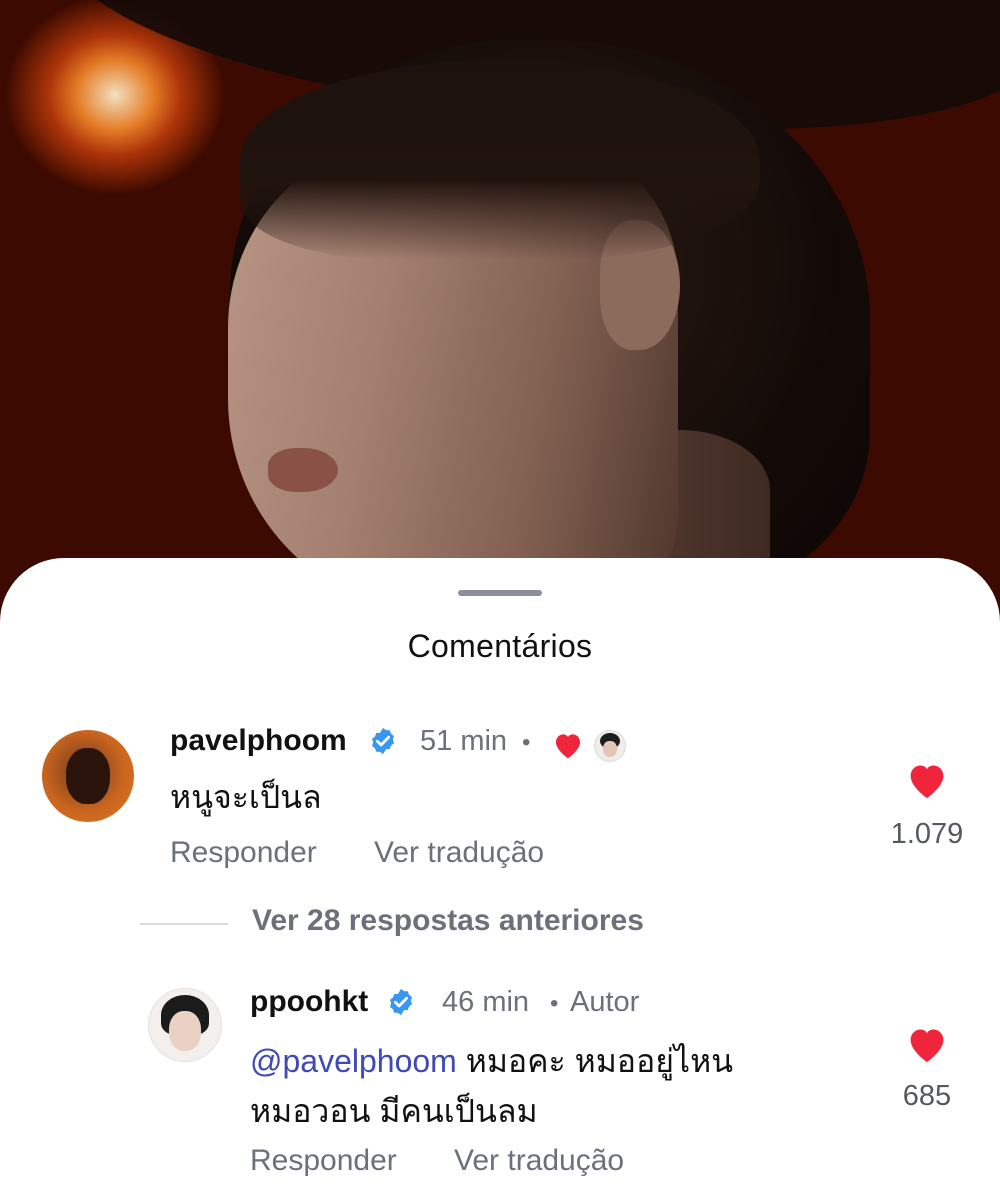 This screenshot has width=1000, height=1200. Describe the element at coordinates (394, 1111) in the screenshot. I see `reply-text-line2: หมอวอน มีคนเป็นลม` at that location.